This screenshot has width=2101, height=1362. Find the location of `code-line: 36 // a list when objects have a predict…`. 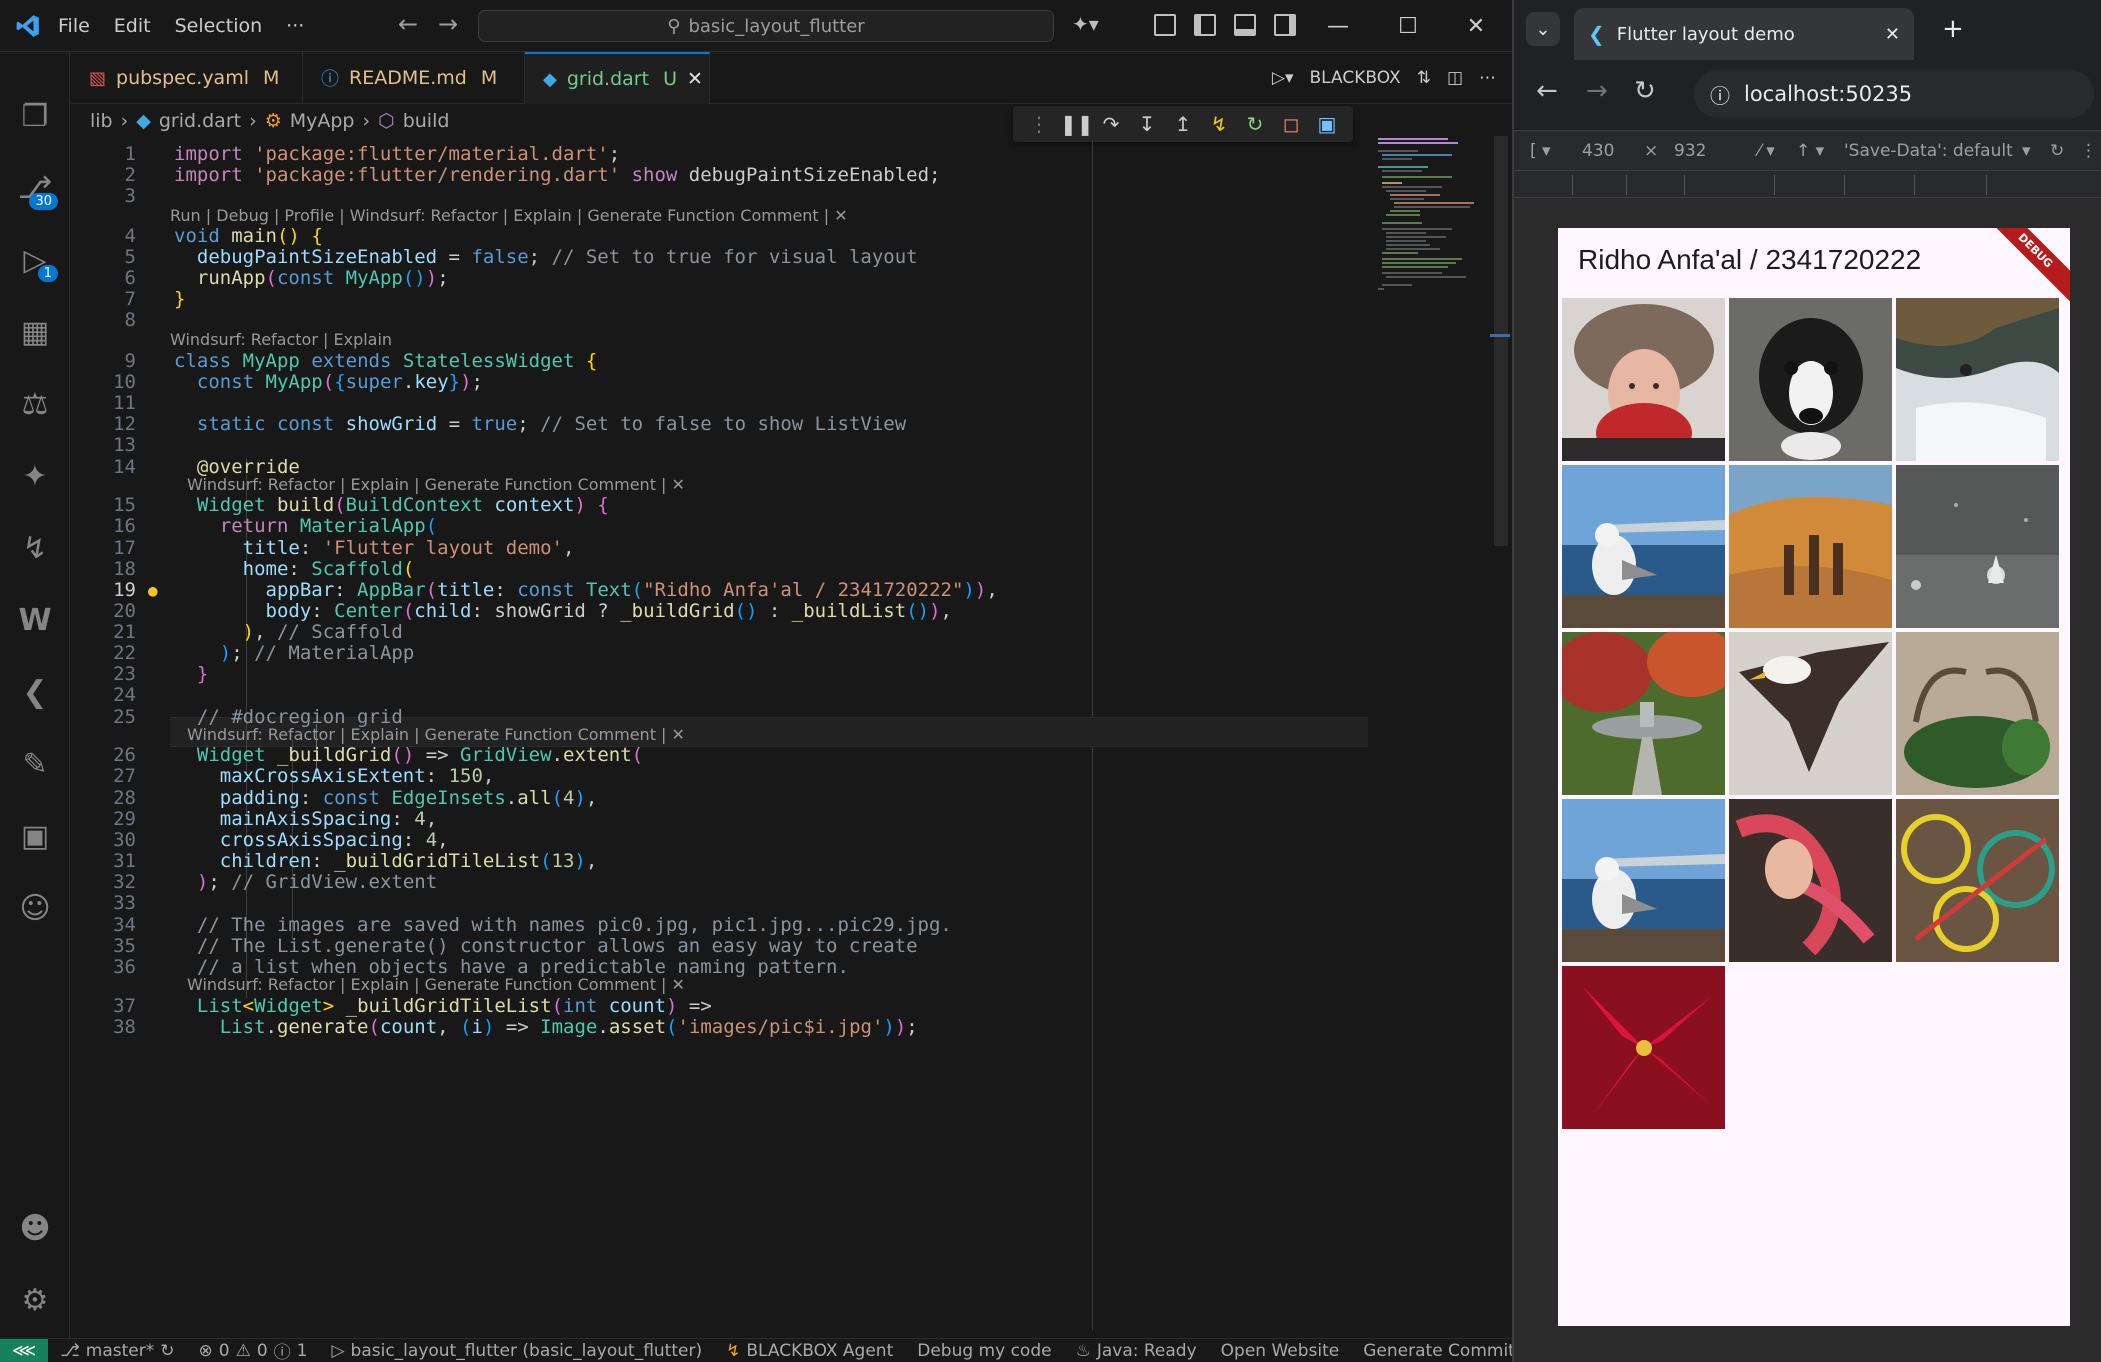

code-line: 36 // a list when objects have a predict… is located at coordinates (459, 967).